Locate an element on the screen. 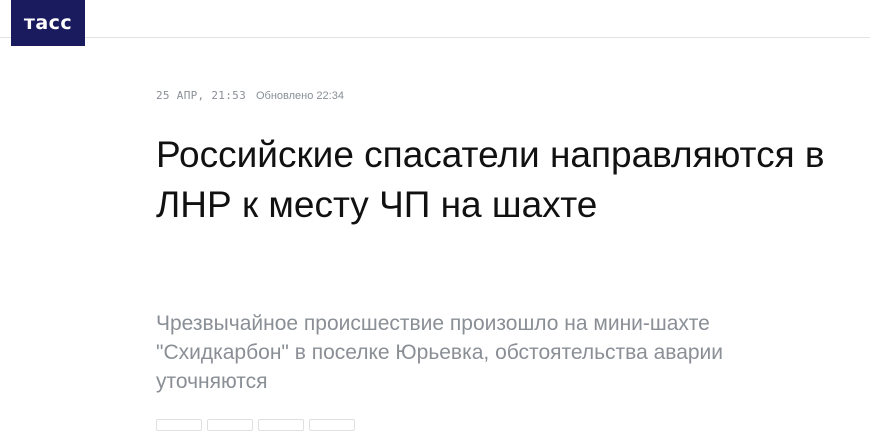 Image resolution: width=870 pixels, height=431 pixels. top-bar is located at coordinates (435, 19).